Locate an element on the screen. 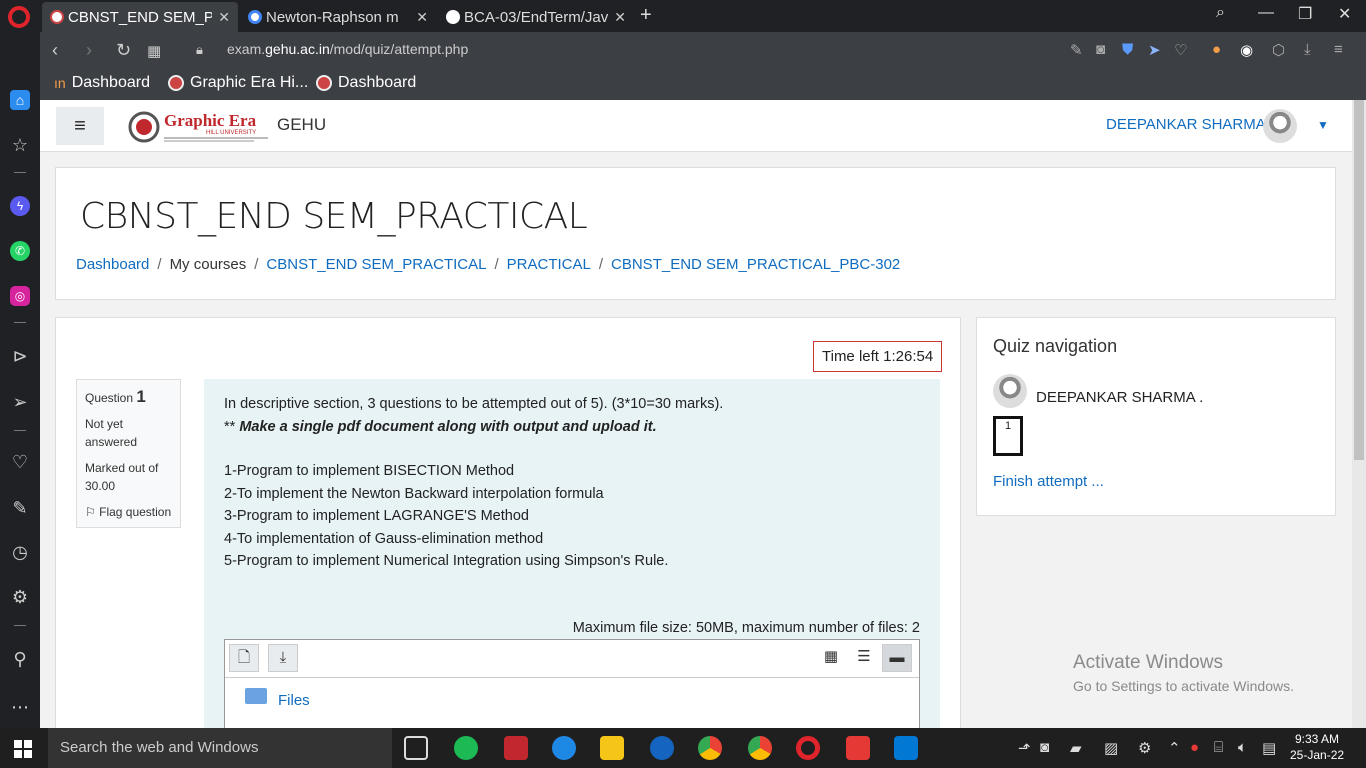 The width and height of the screenshot is (1366, 768). taskbar-search-input: Search the web and Windows is located at coordinates (220, 748).